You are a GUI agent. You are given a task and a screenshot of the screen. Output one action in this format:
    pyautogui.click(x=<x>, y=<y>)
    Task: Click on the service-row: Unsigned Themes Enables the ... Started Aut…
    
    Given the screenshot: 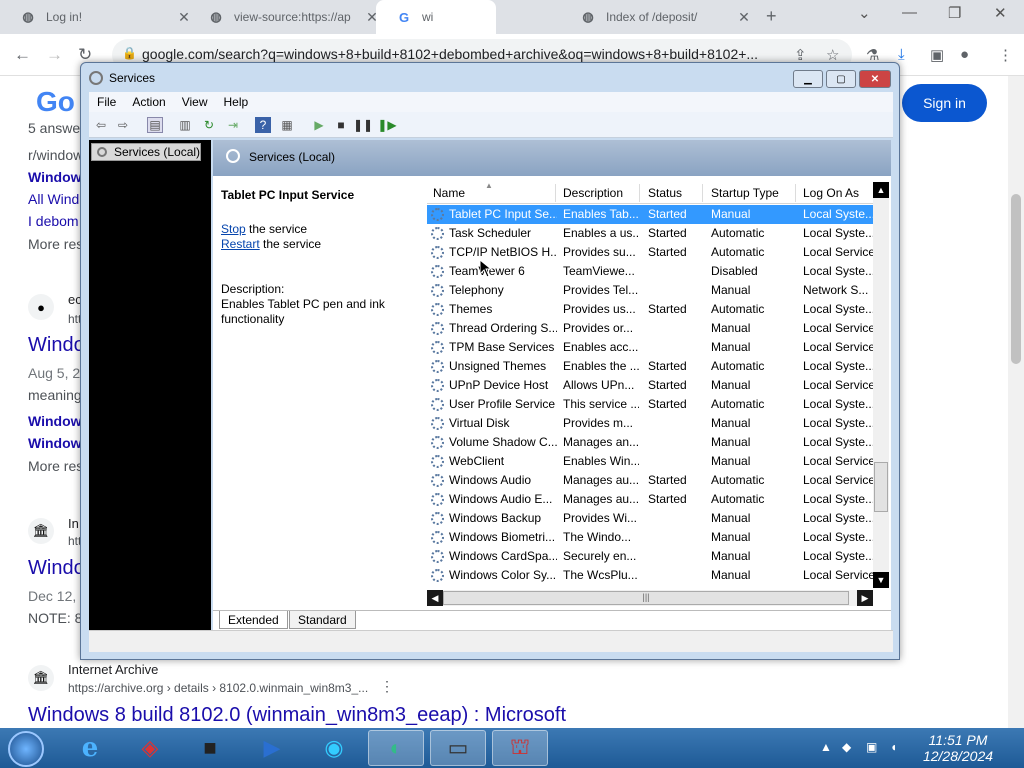 What is the action you would take?
    pyautogui.click(x=650, y=366)
    